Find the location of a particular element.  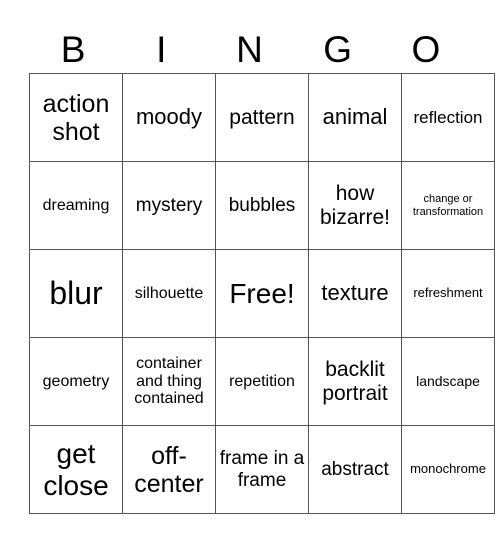

bingo-cell: action shot is located at coordinates (76, 117).